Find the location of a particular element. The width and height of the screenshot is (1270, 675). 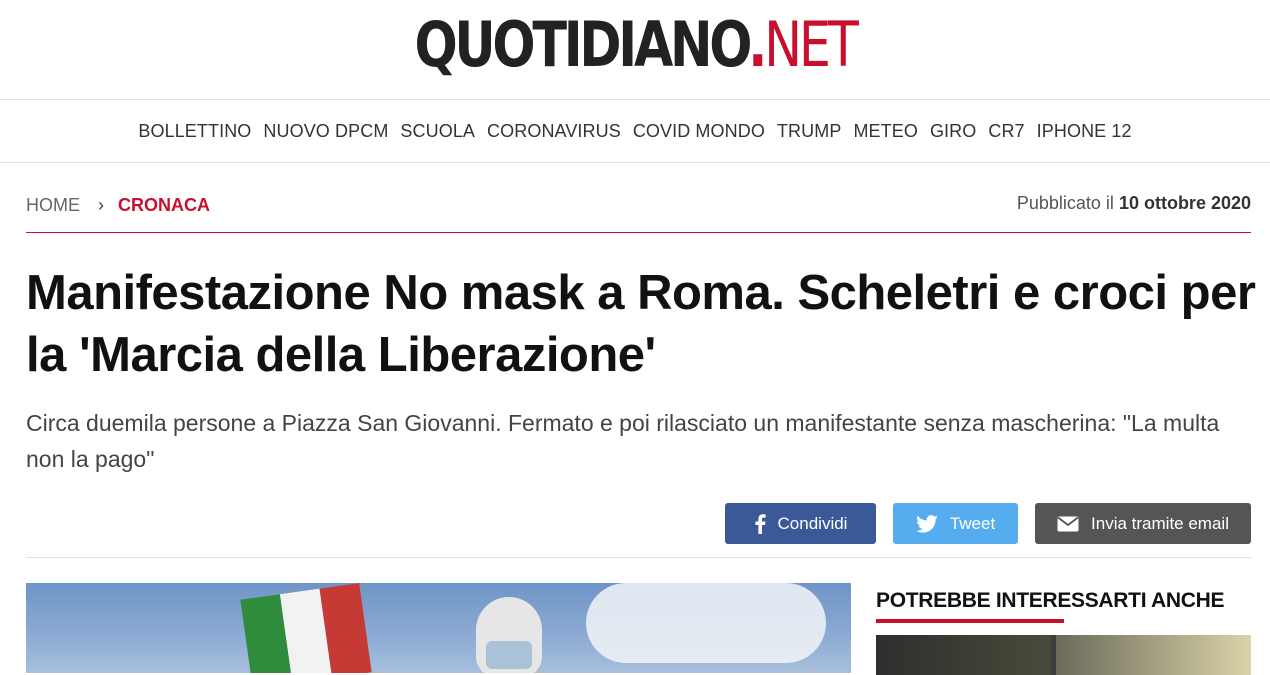

hero-cloud is located at coordinates (706, 623).